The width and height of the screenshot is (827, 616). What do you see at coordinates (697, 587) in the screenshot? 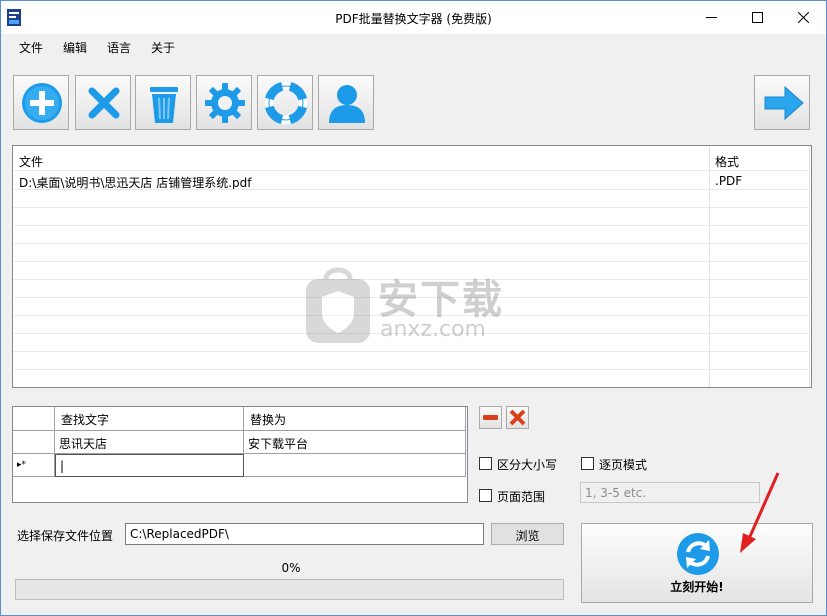
I see `start-label: 立刻开始!` at bounding box center [697, 587].